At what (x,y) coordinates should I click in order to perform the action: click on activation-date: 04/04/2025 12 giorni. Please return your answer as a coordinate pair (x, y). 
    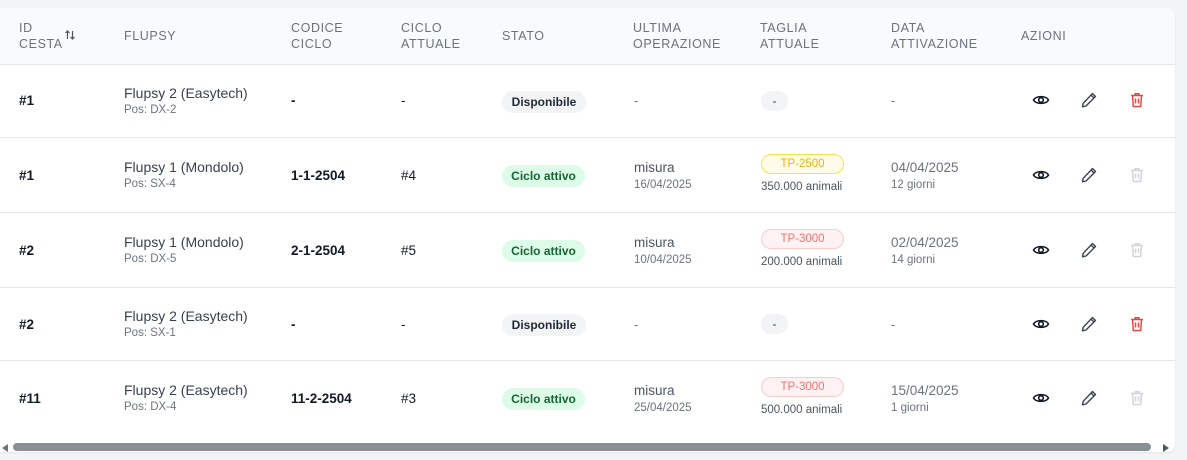
    Looking at the image, I should click on (925, 176).